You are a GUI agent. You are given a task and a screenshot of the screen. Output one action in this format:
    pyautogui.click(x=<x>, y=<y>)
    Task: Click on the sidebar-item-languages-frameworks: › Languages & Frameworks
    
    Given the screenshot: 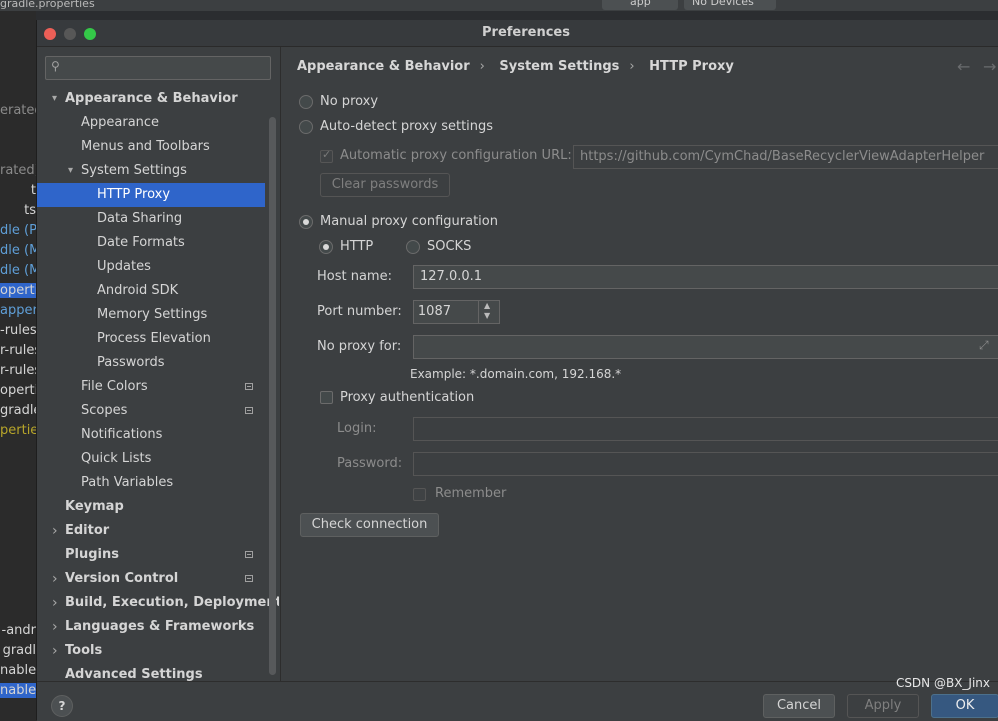 What is the action you would take?
    pyautogui.click(x=151, y=627)
    